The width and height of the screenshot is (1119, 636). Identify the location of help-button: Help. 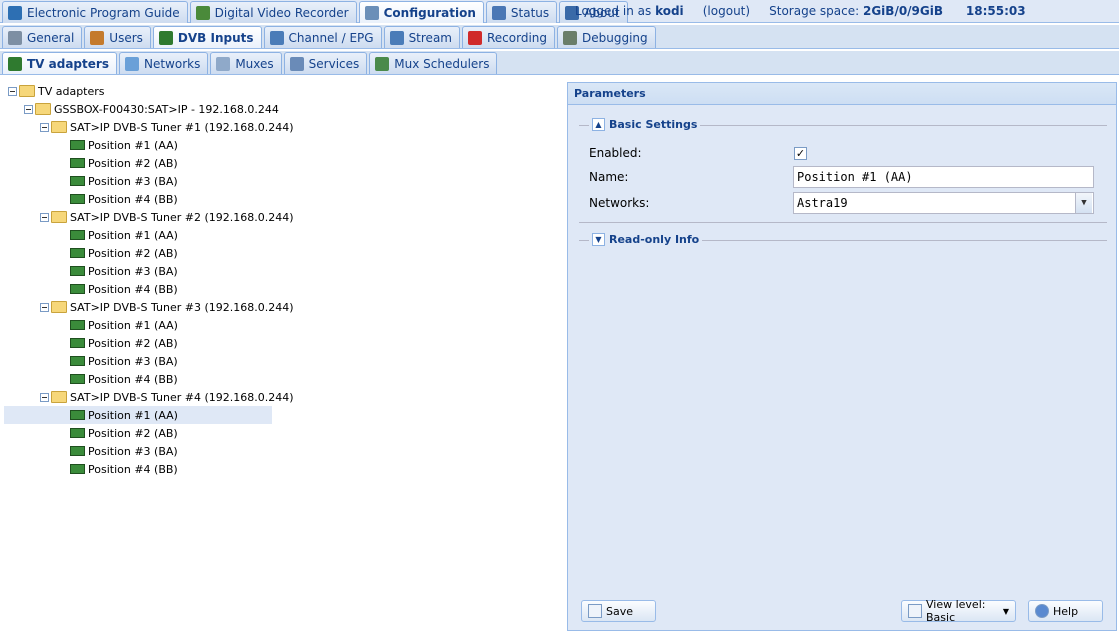
(1065, 611).